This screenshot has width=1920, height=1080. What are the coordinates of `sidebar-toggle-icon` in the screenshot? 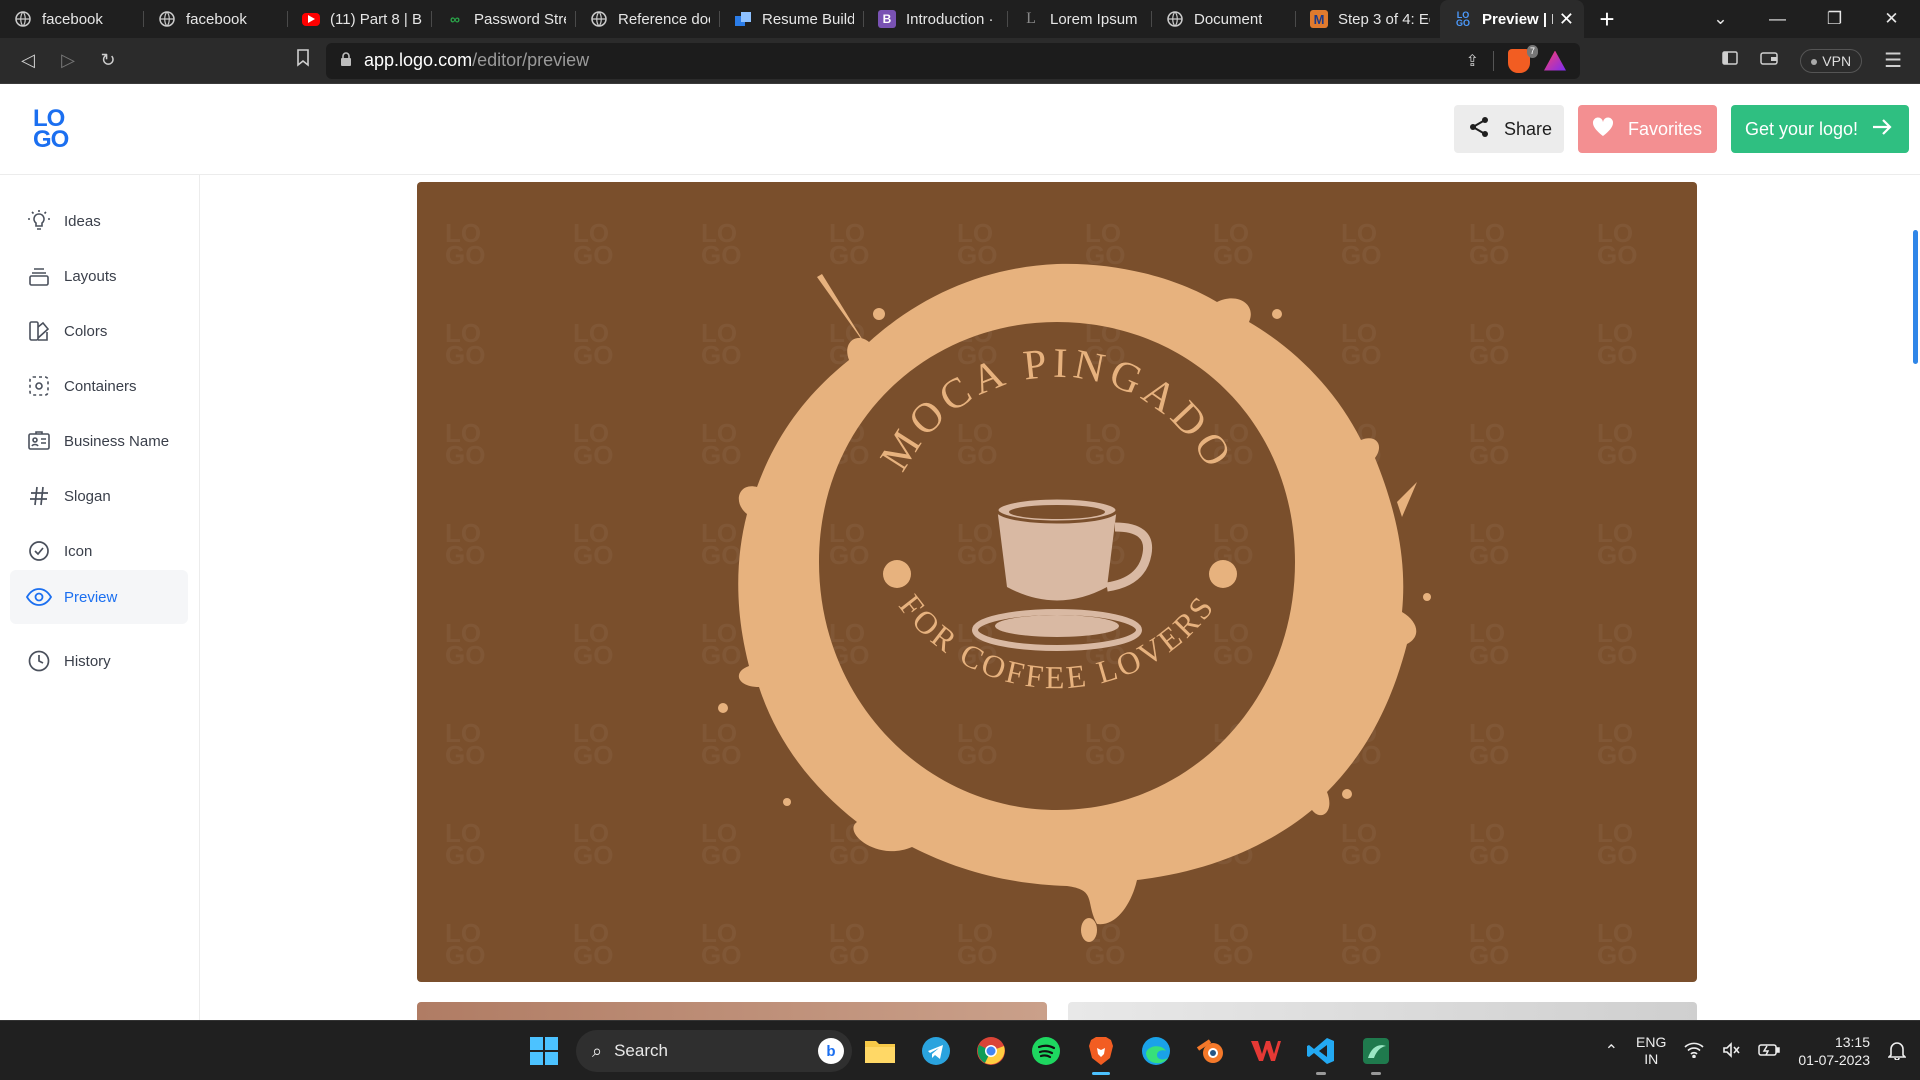 It's located at (1730, 60).